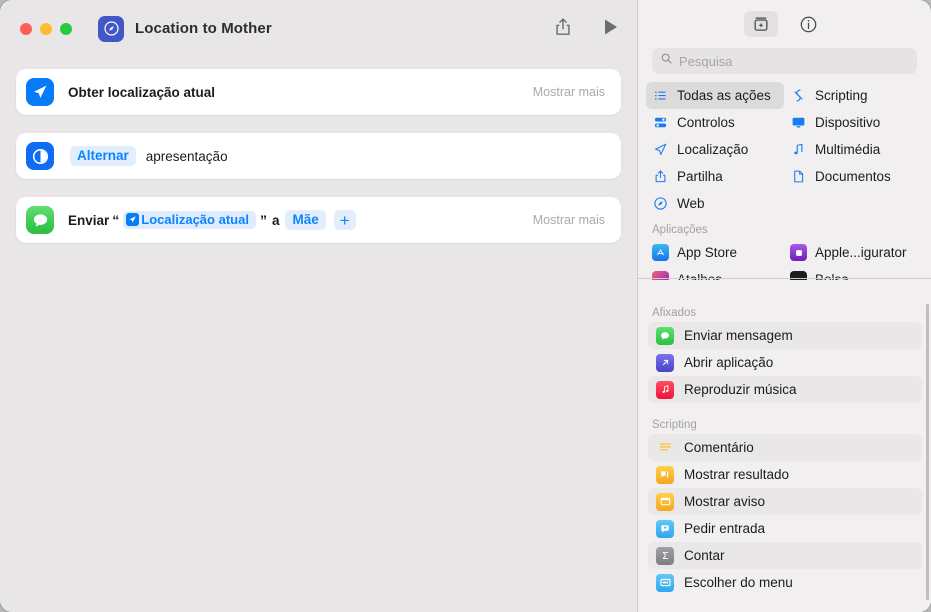  I want to click on action-body: Enviar “ Localização atual ” a Mãe +, so click(212, 220).